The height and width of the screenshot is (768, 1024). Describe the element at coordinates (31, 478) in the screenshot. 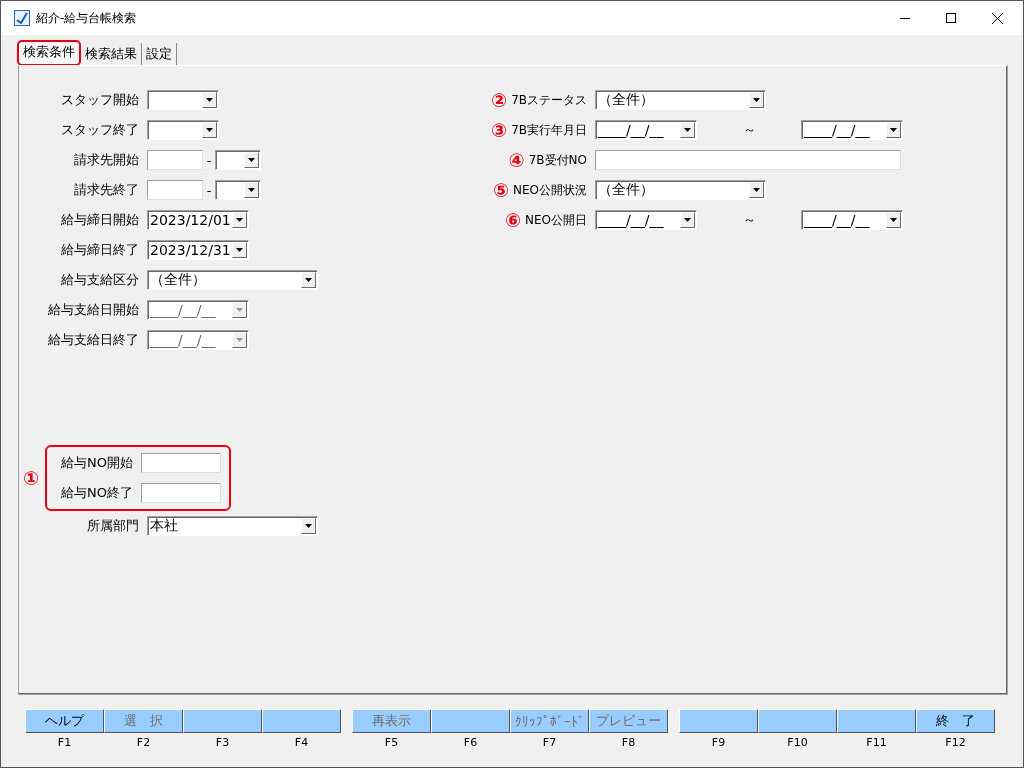

I see `callout-number: ①` at that location.